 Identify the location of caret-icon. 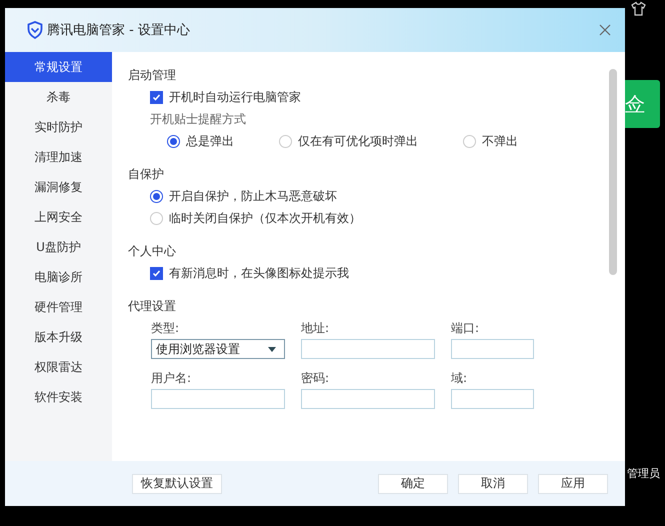
(272, 349).